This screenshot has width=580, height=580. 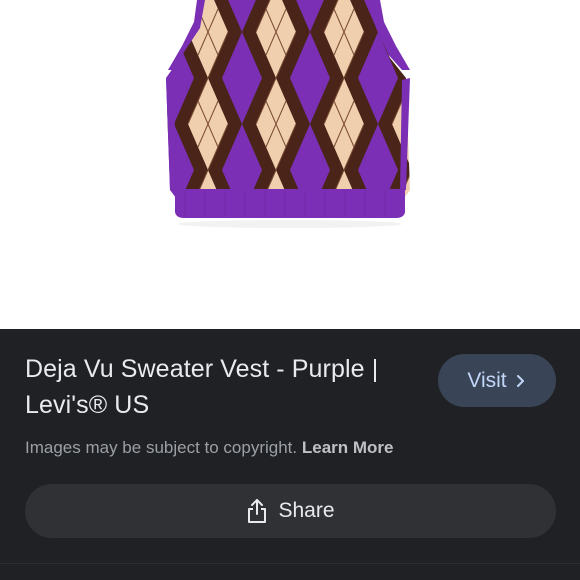 I want to click on share-button: Share, so click(x=290, y=511).